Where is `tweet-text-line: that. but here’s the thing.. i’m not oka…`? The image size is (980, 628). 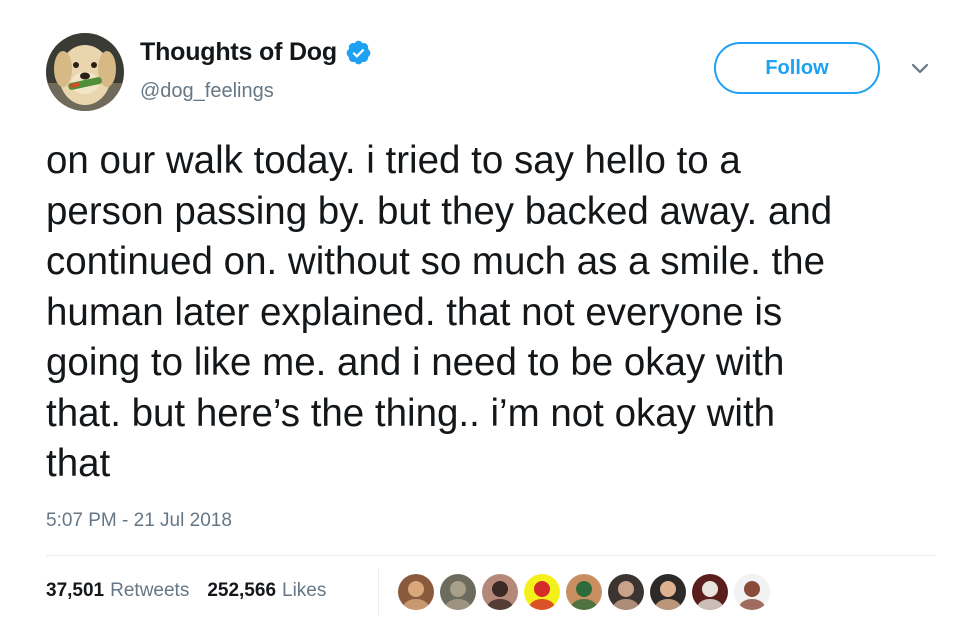
tweet-text-line: that. but here’s the thing.. i’m not oka… is located at coordinates (411, 413).